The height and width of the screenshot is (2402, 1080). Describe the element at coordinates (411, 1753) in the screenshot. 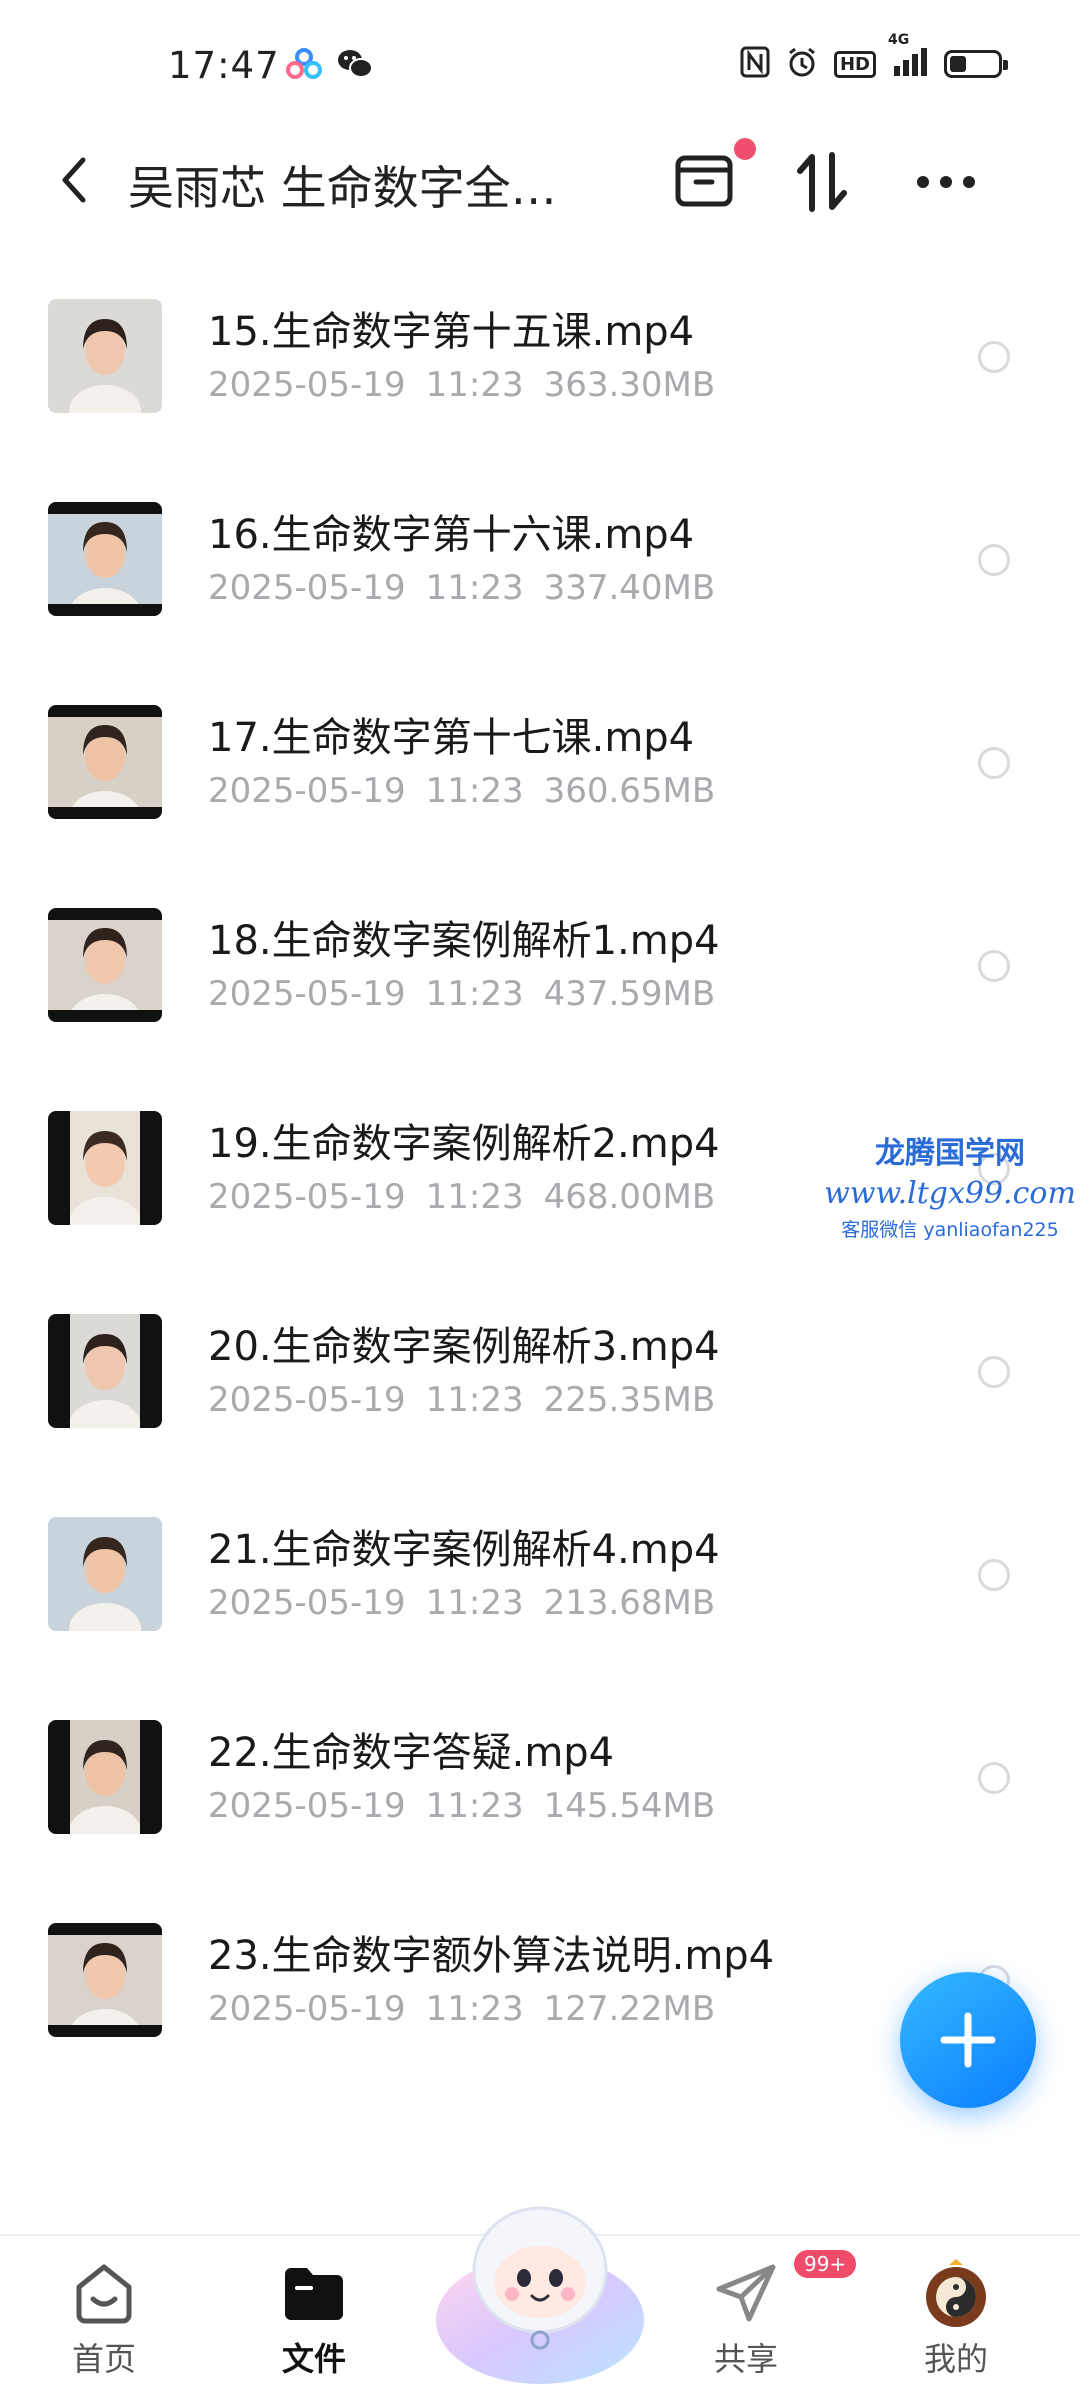

I see `file-name: 22.生命数字答疑.mp4` at that location.